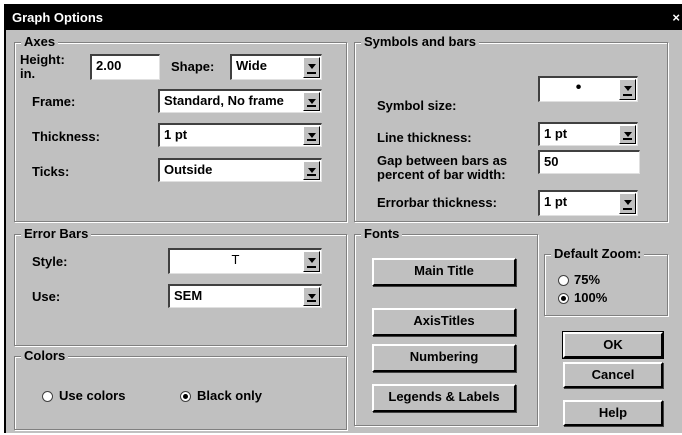  Describe the element at coordinates (578, 87) in the screenshot. I see `symbol-size-value: •` at that location.